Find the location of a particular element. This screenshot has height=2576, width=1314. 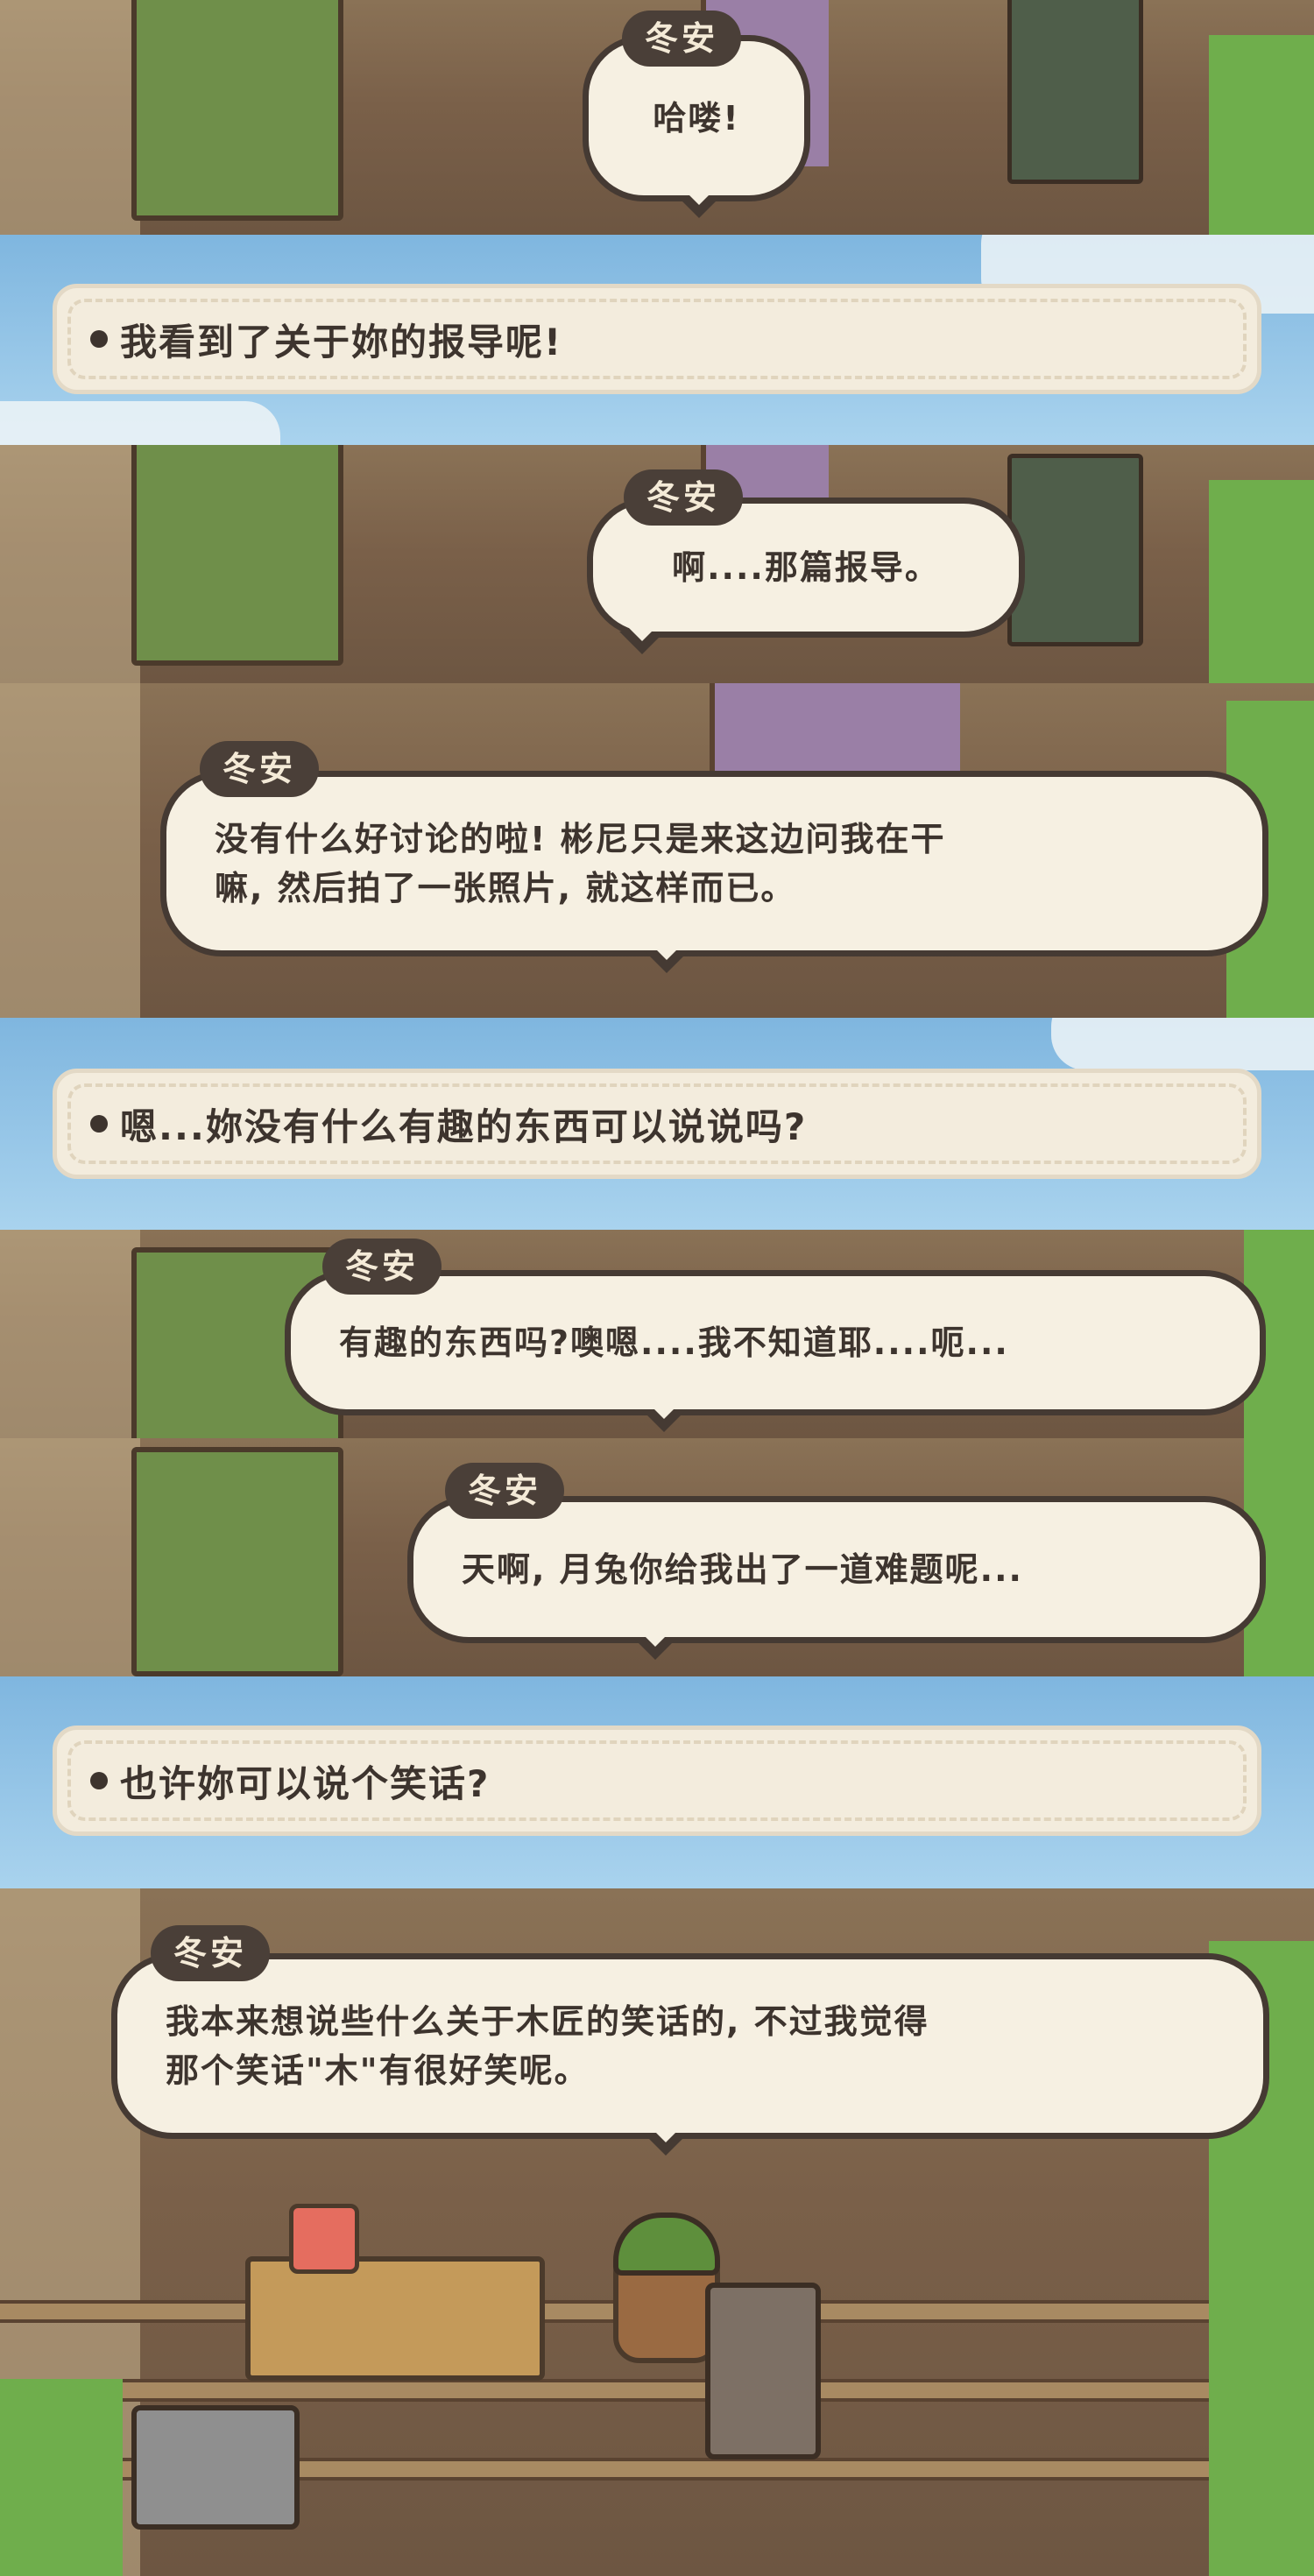

character-hat is located at coordinates (666, 2244).